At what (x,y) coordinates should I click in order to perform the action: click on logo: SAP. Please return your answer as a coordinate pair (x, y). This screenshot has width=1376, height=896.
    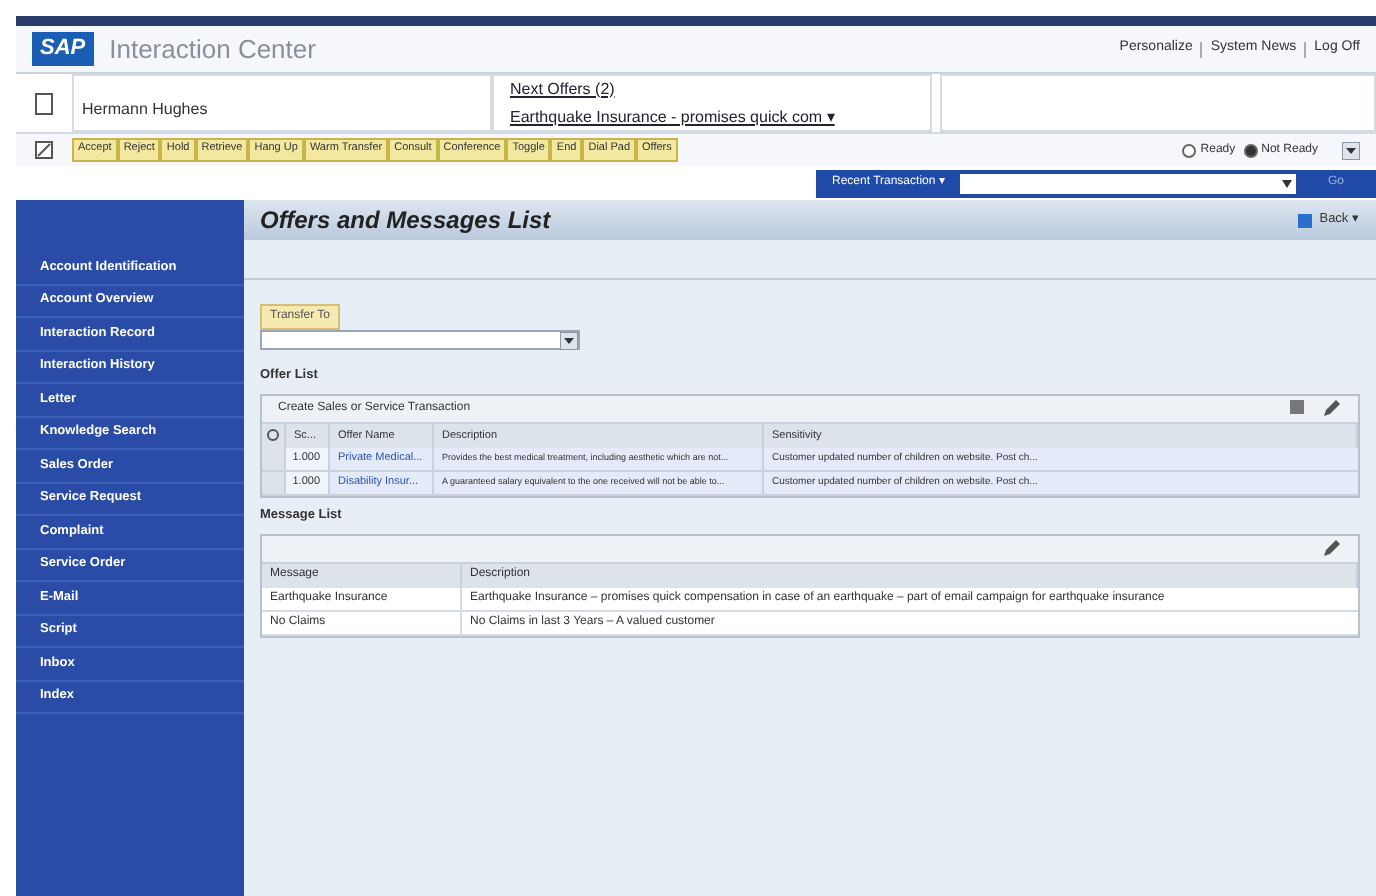
    Looking at the image, I should click on (63, 49).